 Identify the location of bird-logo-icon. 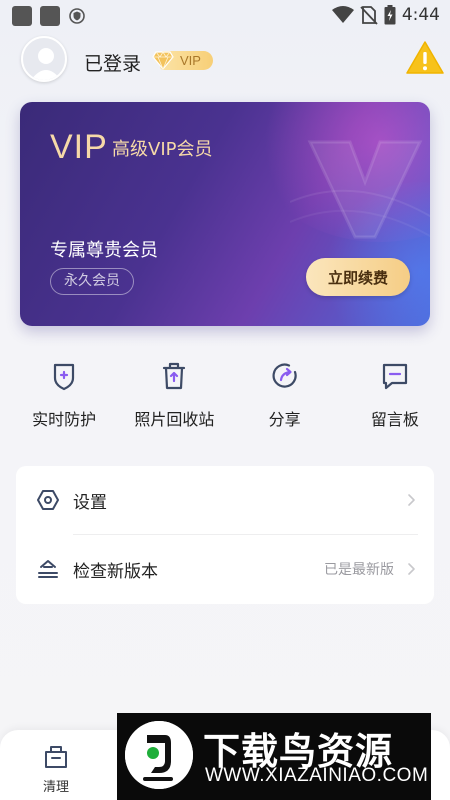
(159, 755).